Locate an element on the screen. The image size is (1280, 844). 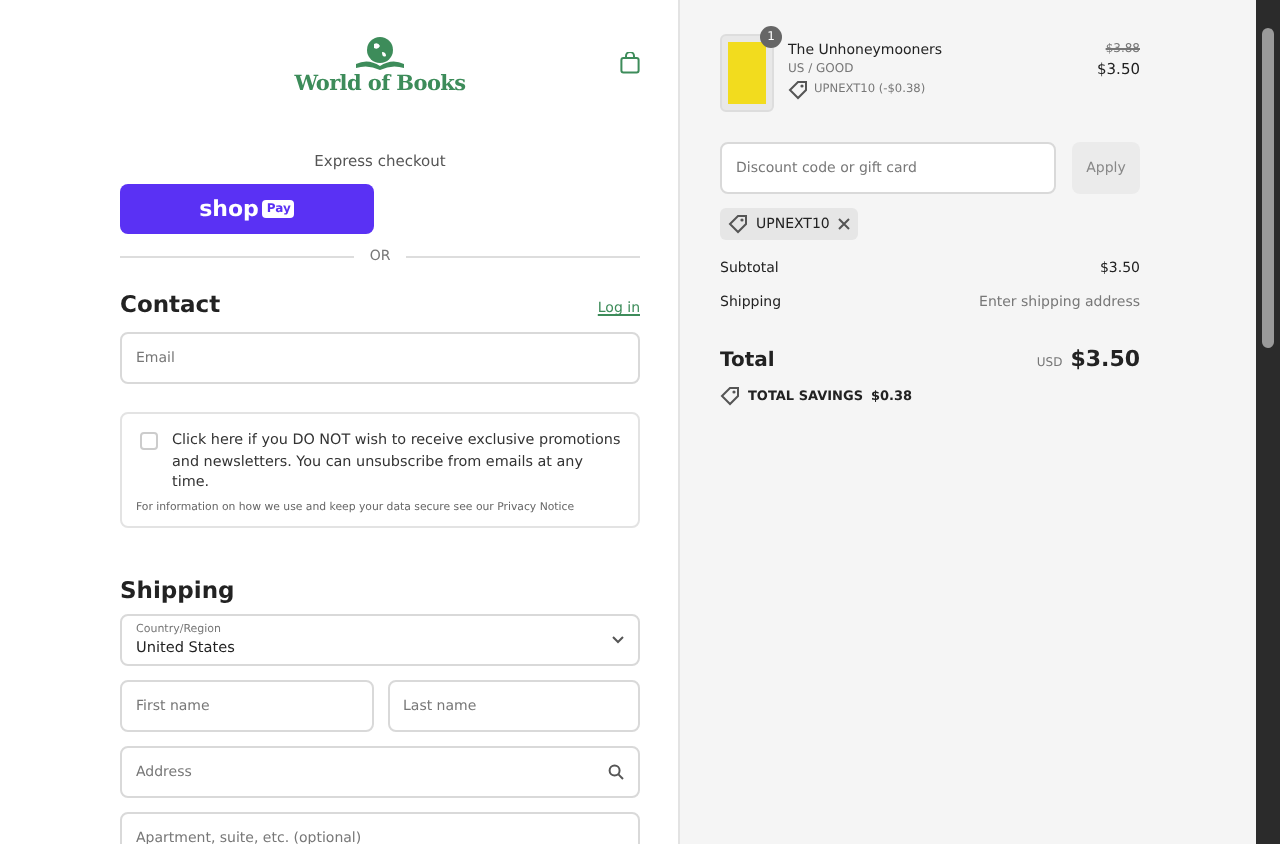
contact-heading: Contact is located at coordinates (170, 304).